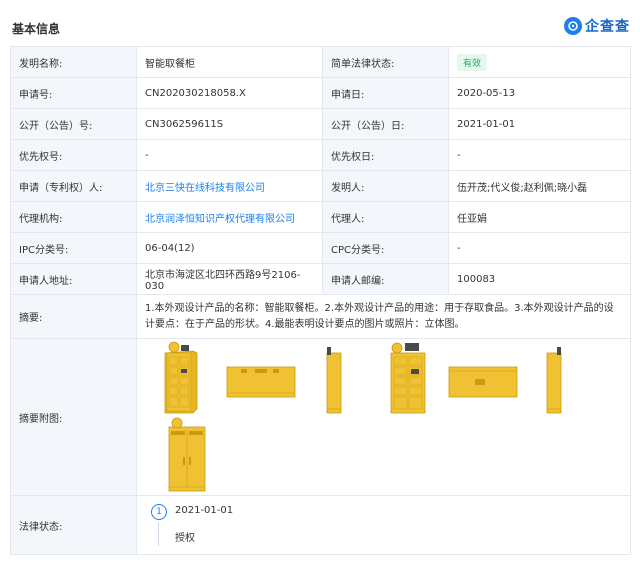  What do you see at coordinates (472, 62) in the screenshot?
I see `status-badge: 有效` at bounding box center [472, 62].